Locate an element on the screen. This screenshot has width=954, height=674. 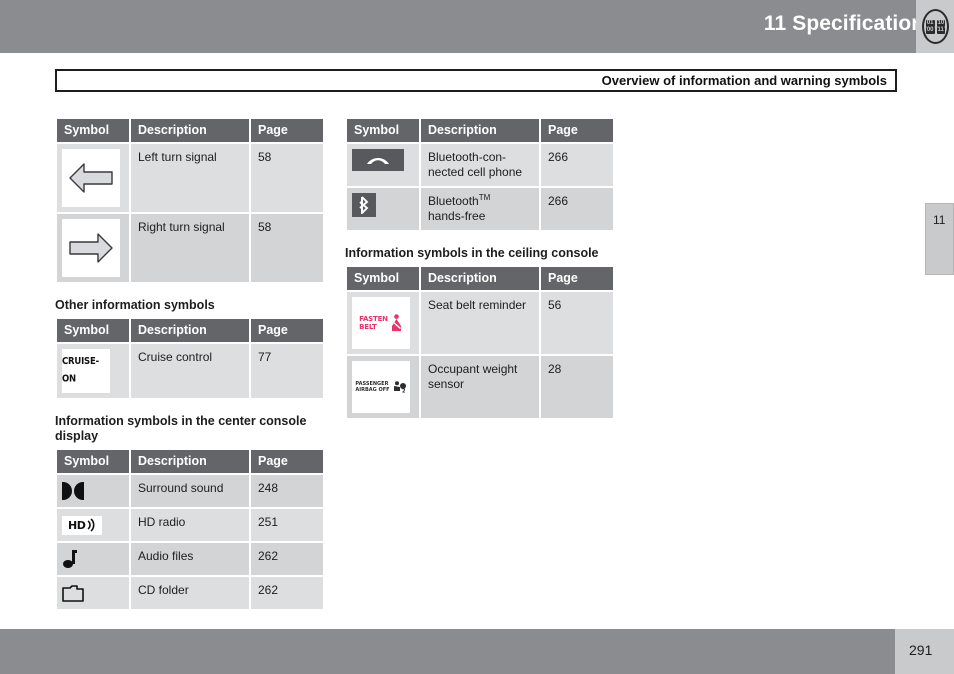
chapter-side-tab: 11 is located at coordinates (939, 239).